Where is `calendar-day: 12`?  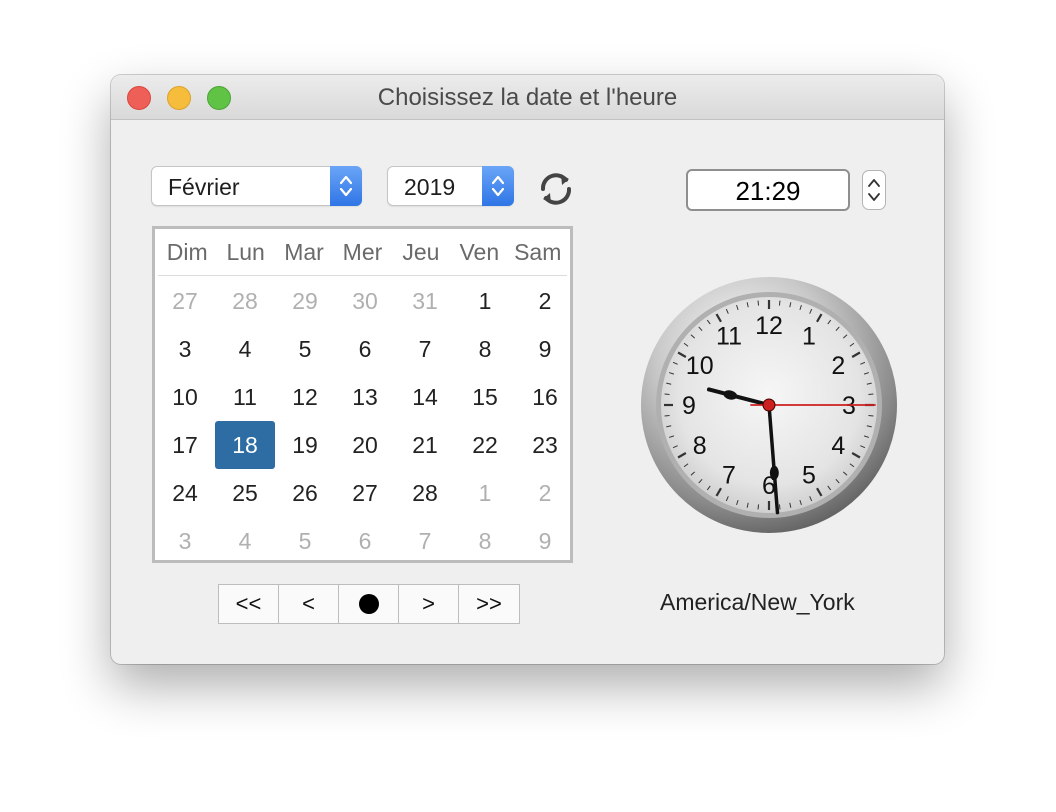
calendar-day: 12 is located at coordinates (305, 397).